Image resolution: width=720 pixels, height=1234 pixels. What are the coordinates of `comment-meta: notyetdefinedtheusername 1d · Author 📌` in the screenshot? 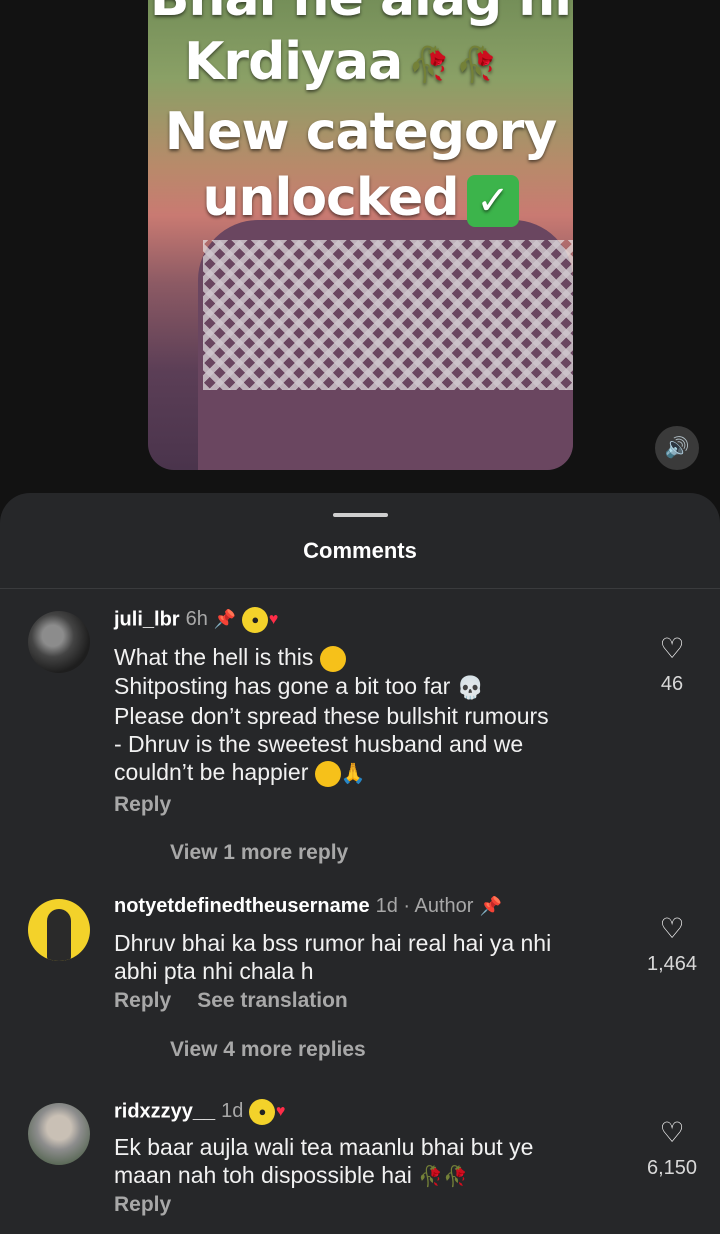 It's located at (308, 906).